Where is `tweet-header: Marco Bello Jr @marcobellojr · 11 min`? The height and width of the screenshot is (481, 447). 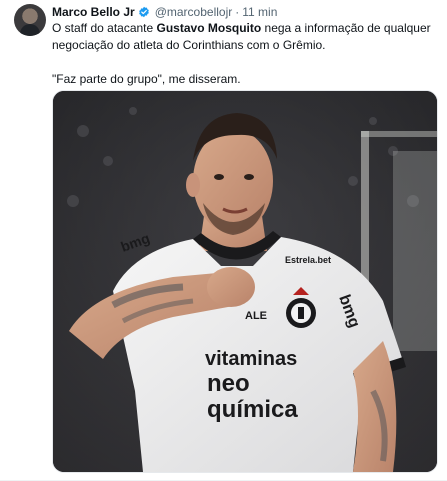 tweet-header: Marco Bello Jr @marcobellojr · 11 min is located at coordinates (244, 12).